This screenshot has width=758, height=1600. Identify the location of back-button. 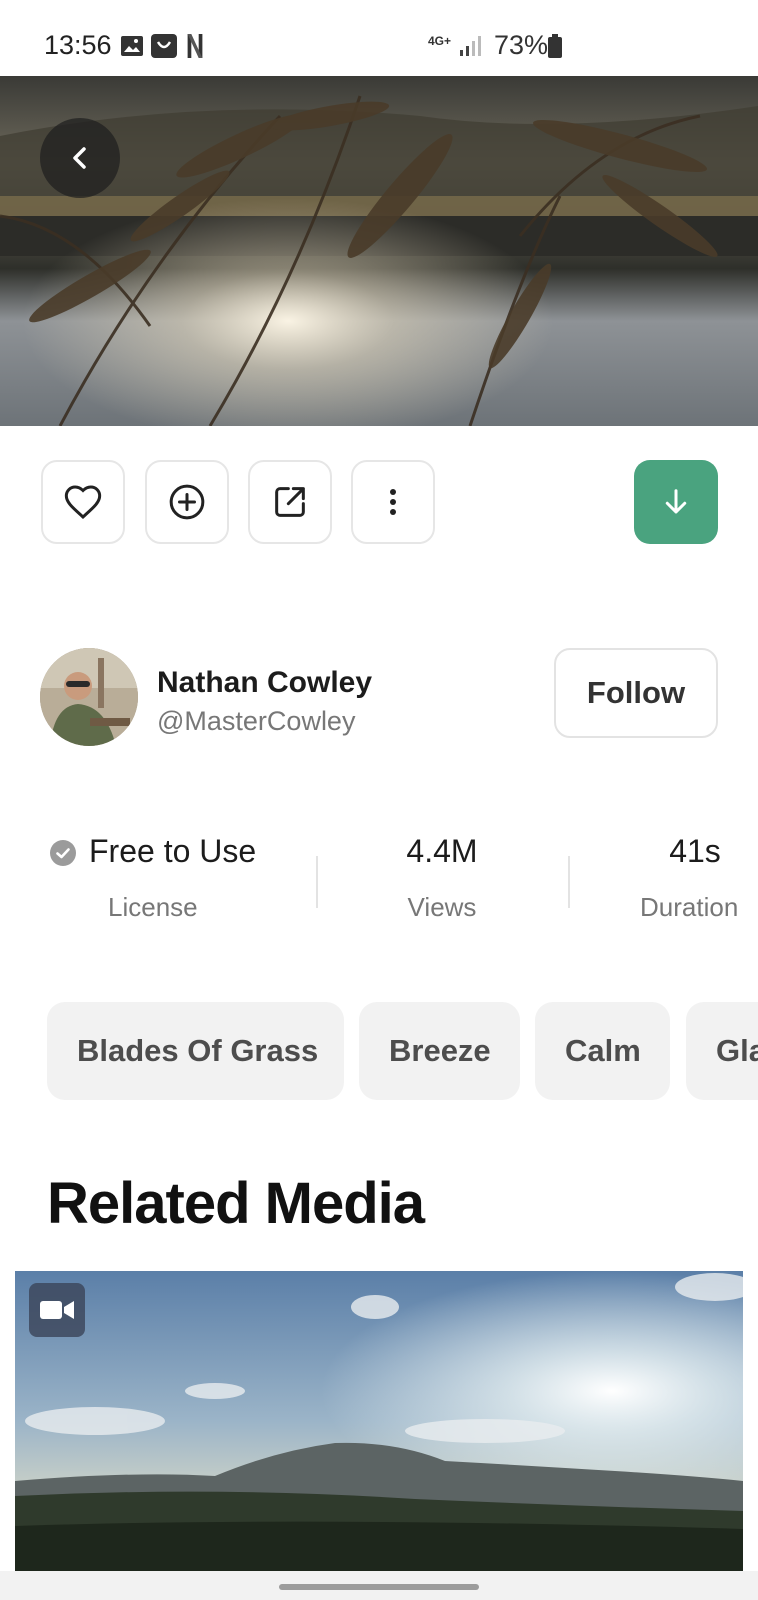
(80, 158).